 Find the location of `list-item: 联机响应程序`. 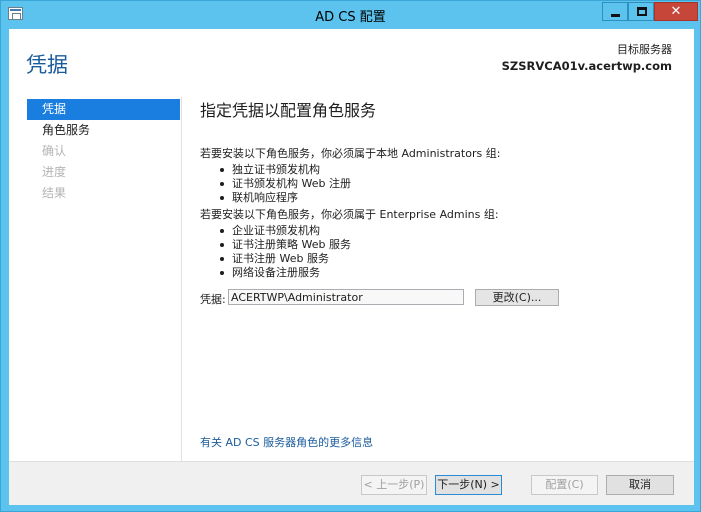

list-item: 联机响应程序 is located at coordinates (449, 198).